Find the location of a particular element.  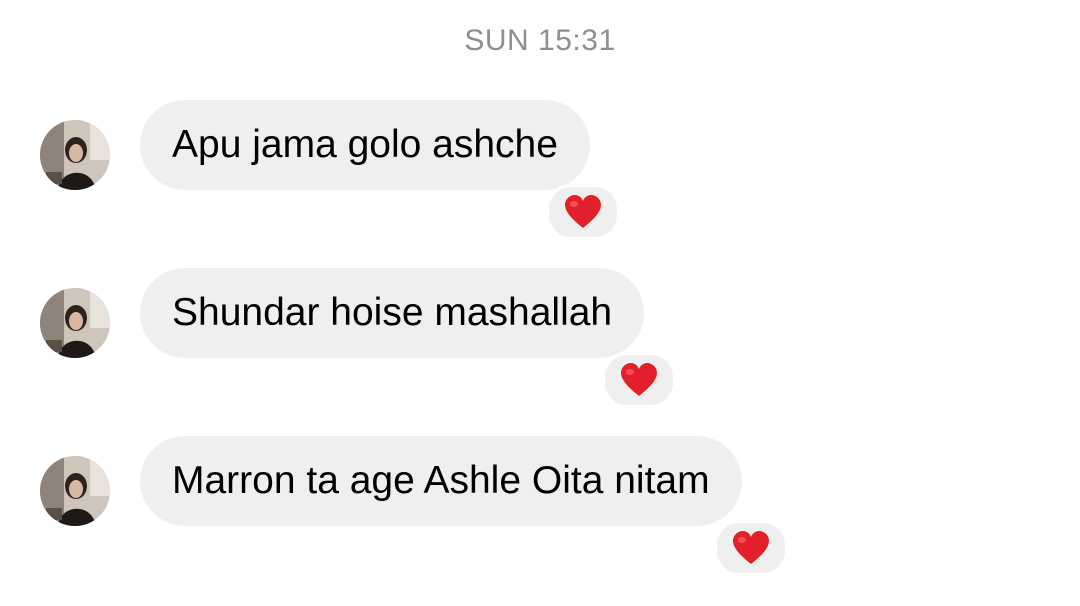

message-bubble: Shundar hoise mashallah is located at coordinates (392, 313).